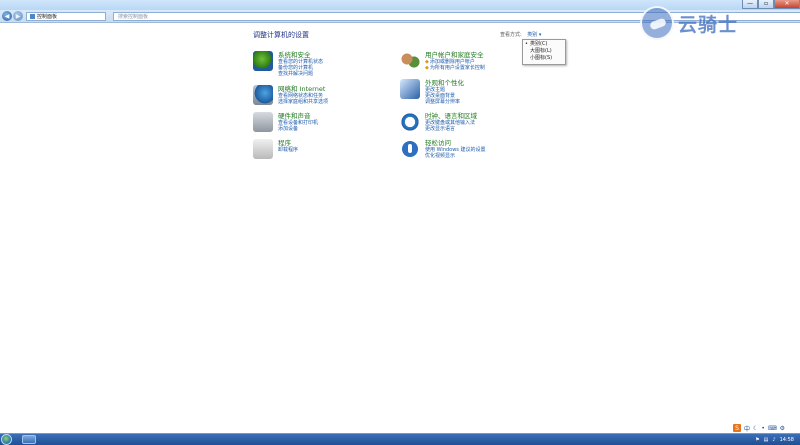 This screenshot has height=445, width=800. What do you see at coordinates (285, 122) in the screenshot?
I see `category-hardware-sound: 硬件和声音 查看设备和打印机 添加设备` at bounding box center [285, 122].